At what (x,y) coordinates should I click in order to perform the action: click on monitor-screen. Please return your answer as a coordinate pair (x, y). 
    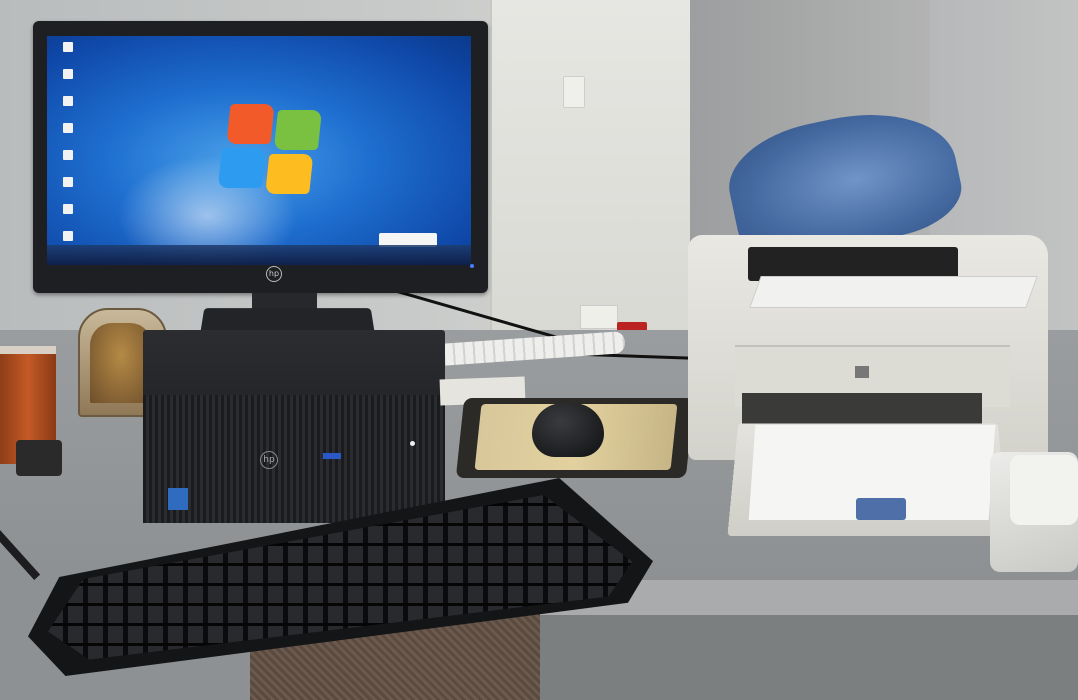
    Looking at the image, I should click on (259, 150).